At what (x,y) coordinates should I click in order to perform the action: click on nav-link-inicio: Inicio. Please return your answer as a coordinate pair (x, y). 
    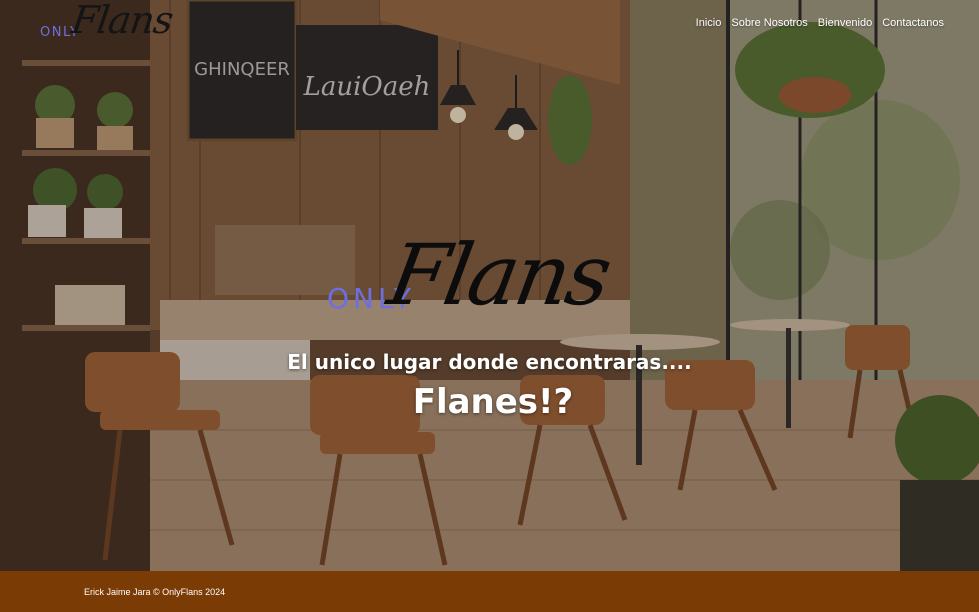
    Looking at the image, I should click on (709, 23).